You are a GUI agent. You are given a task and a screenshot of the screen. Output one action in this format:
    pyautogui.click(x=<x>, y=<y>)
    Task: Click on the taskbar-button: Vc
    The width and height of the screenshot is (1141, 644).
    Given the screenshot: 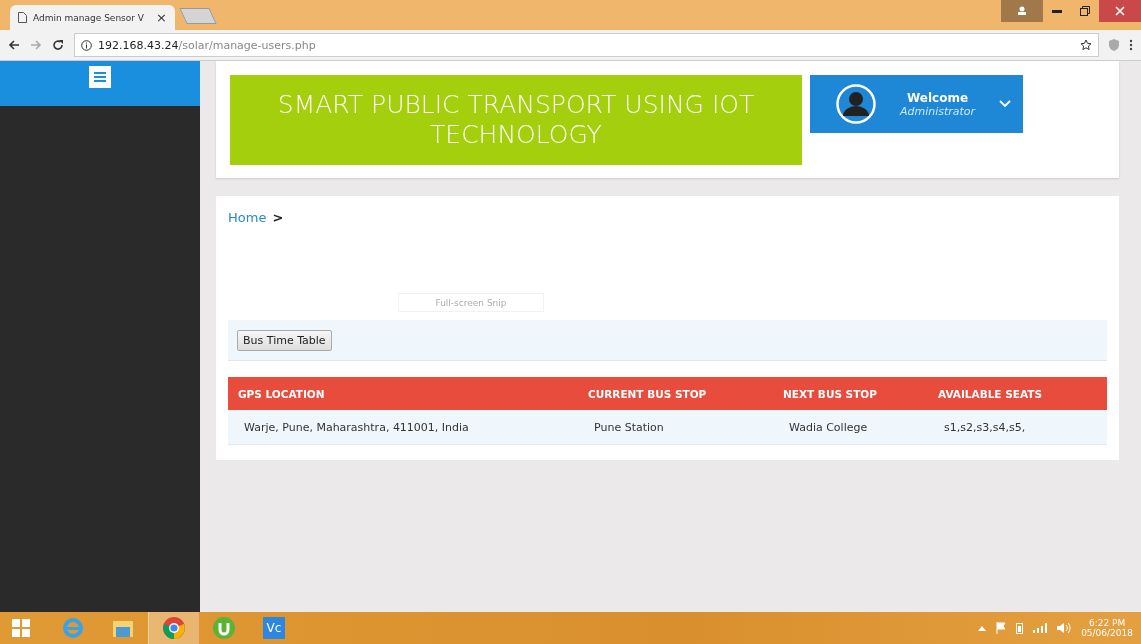 What is the action you would take?
    pyautogui.click(x=274, y=628)
    